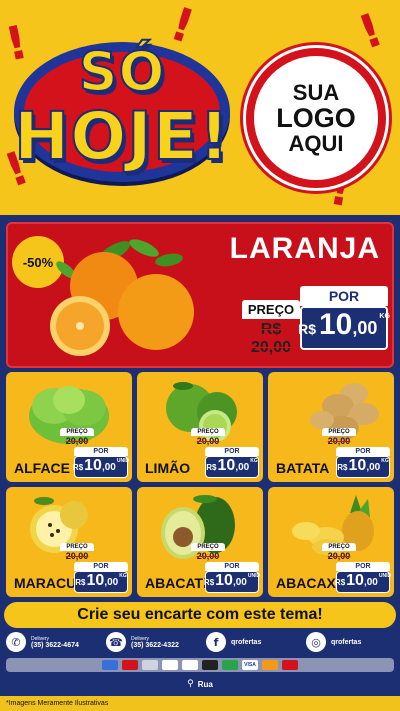  I want to click on whatsapp-contact: ✆ Delivery (35) 3622-4674, so click(42, 642).